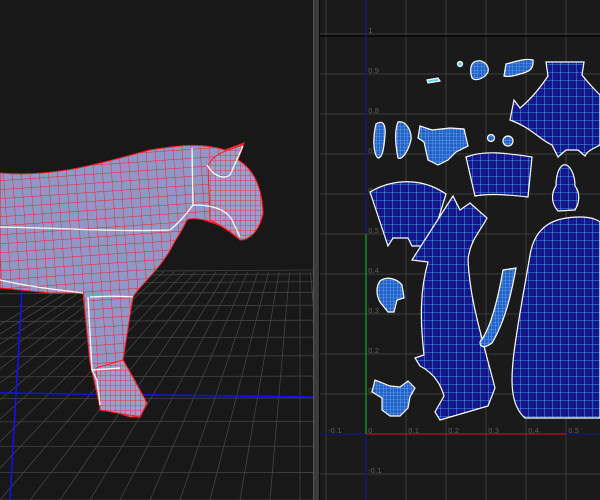 The width and height of the screenshot is (600, 500). Describe the element at coordinates (370, 431) in the screenshot. I see `u-tick-label: 0` at that location.